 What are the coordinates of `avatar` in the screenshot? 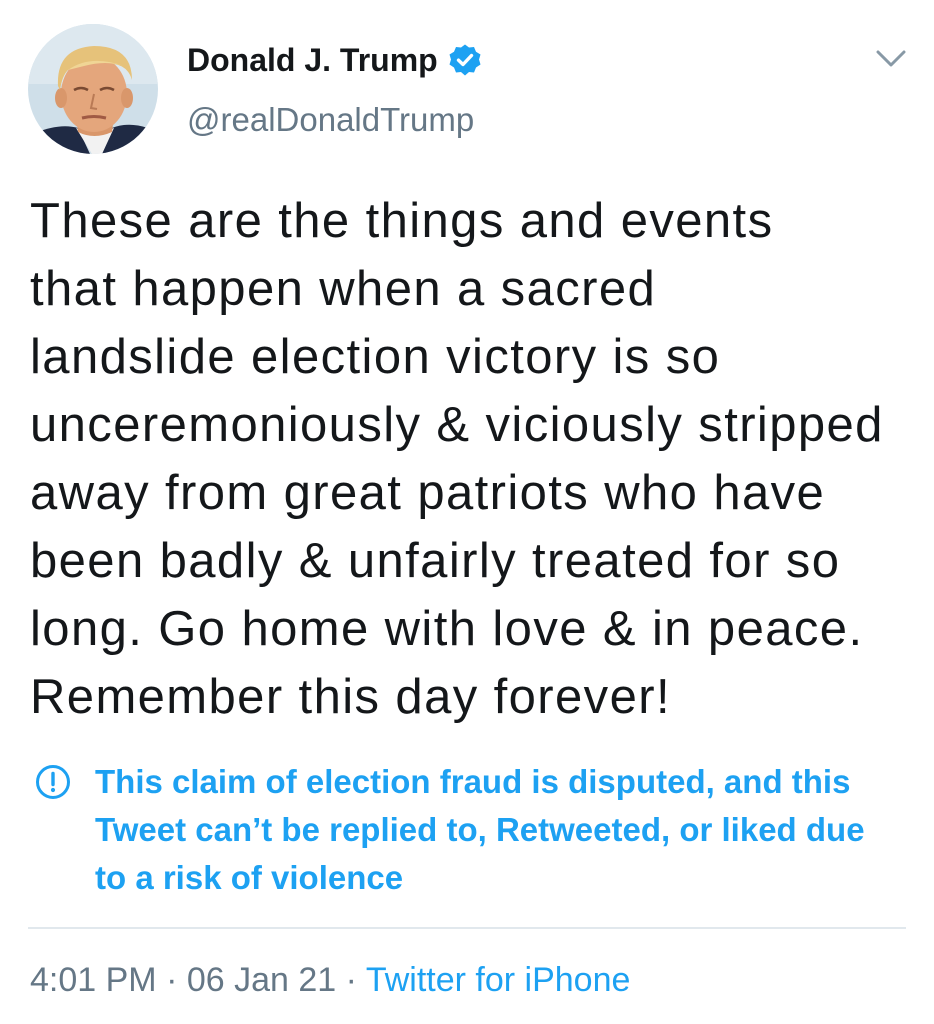 It's located at (93, 89).